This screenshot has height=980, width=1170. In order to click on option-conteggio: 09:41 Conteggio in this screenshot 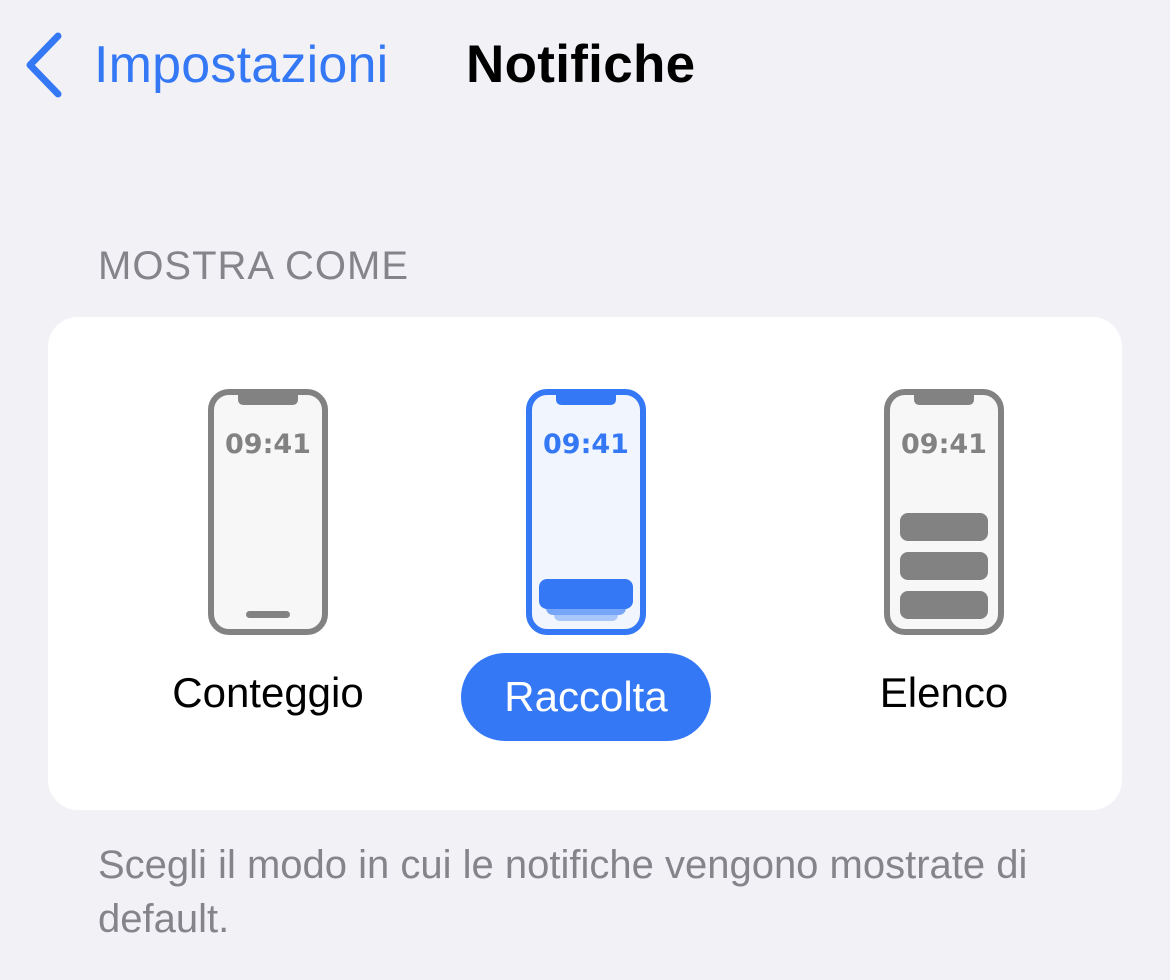, I will do `click(268, 563)`.